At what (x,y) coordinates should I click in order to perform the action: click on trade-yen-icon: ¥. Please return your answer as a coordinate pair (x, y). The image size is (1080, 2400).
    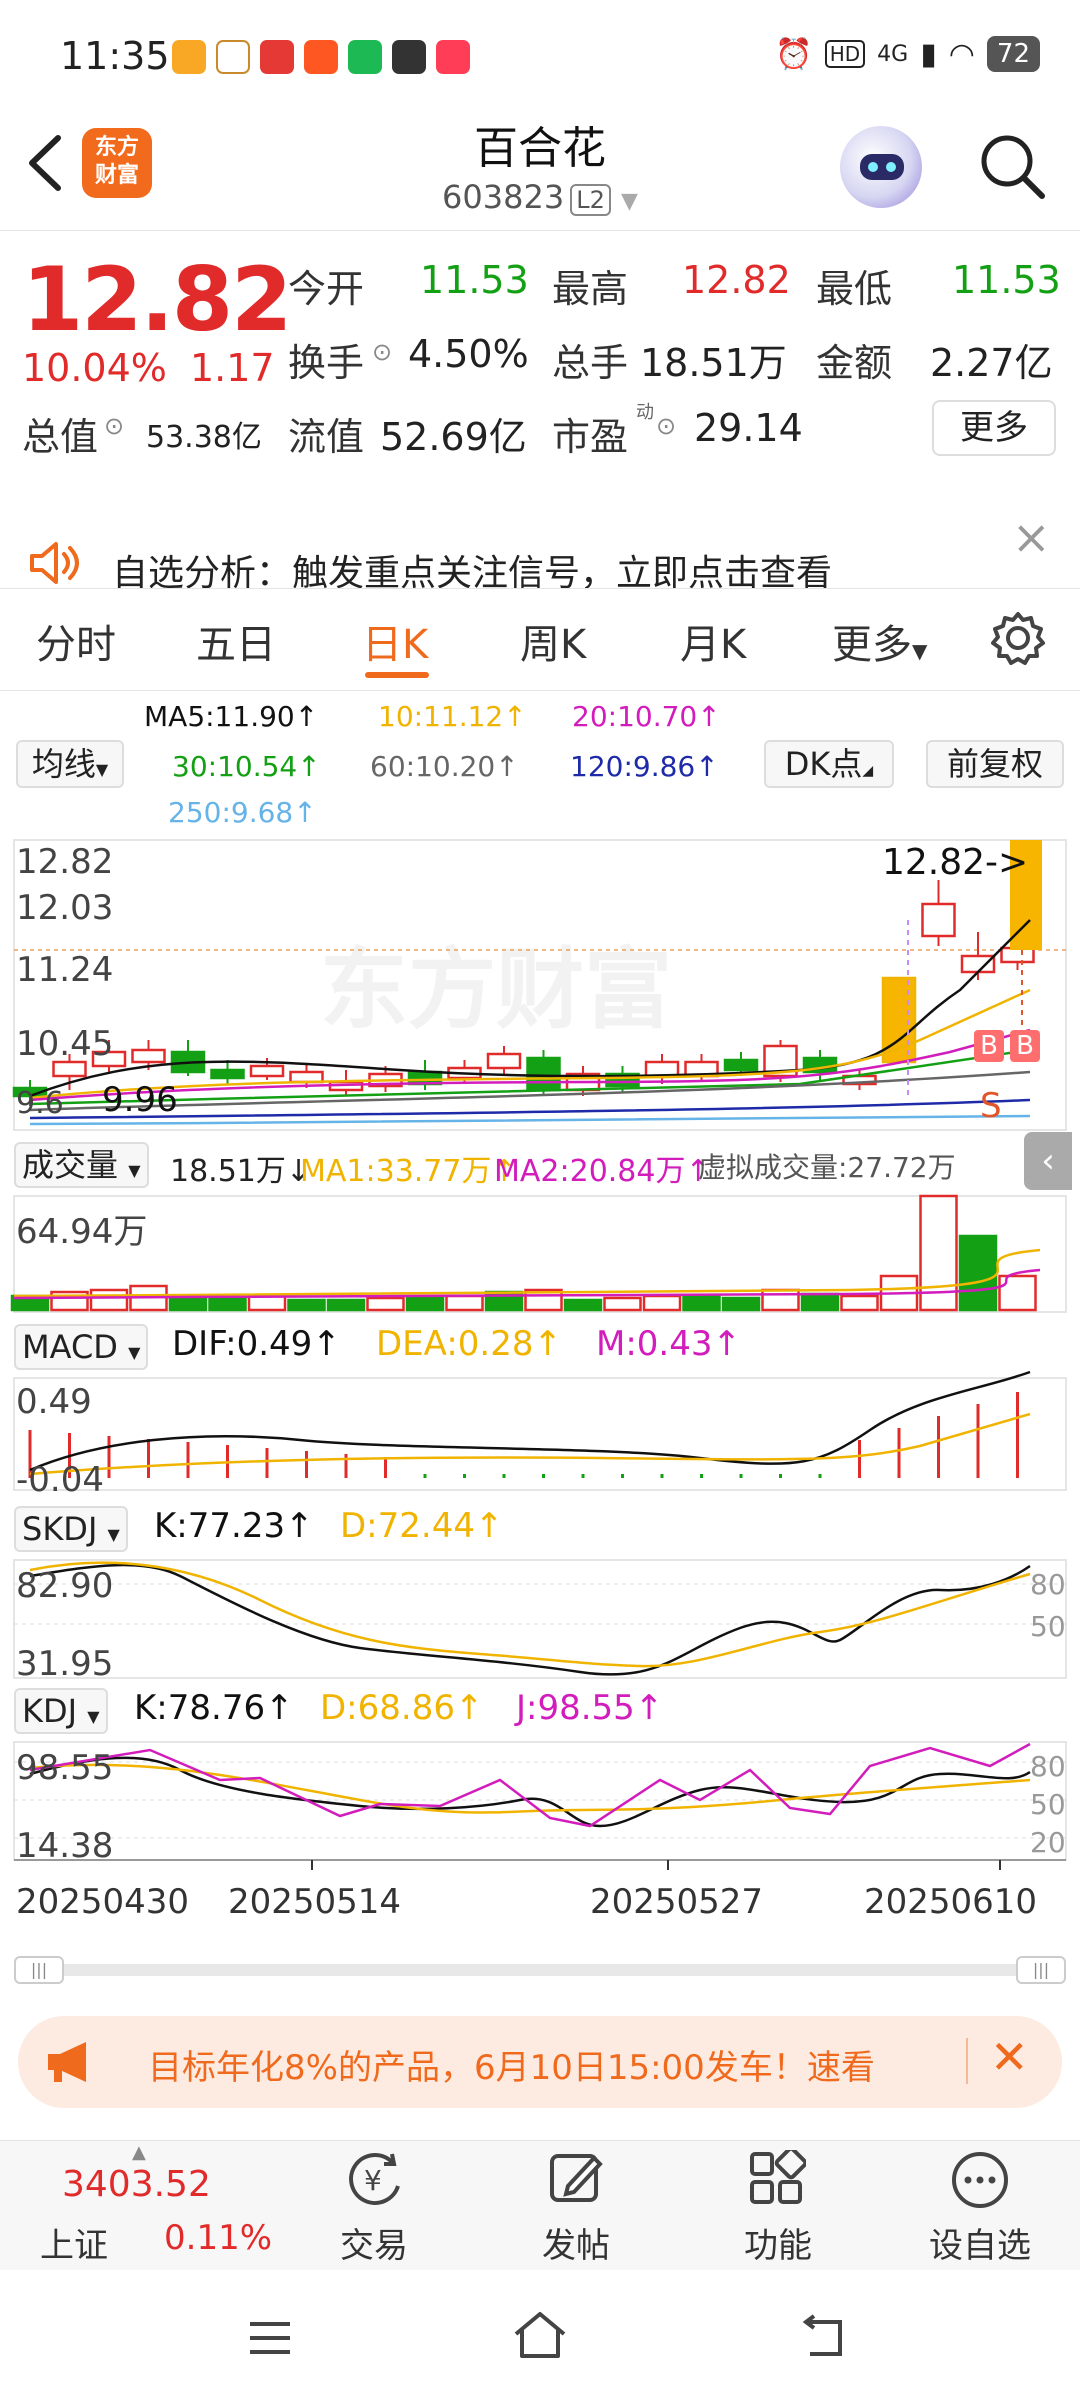
    Looking at the image, I should click on (377, 2179).